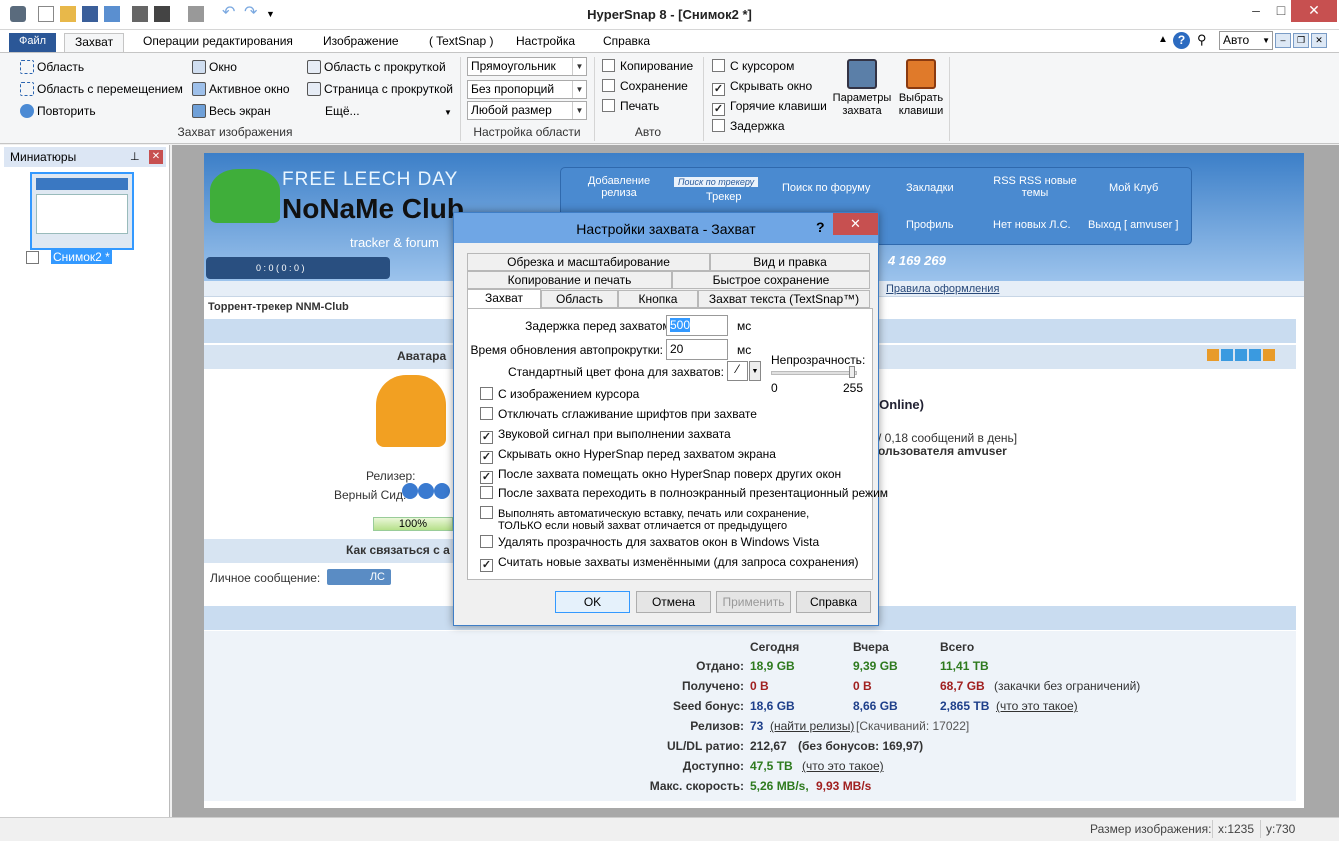 The image size is (1339, 841). Describe the element at coordinates (359, 577) in the screenshot. I see `pm-button: ЛС` at that location.